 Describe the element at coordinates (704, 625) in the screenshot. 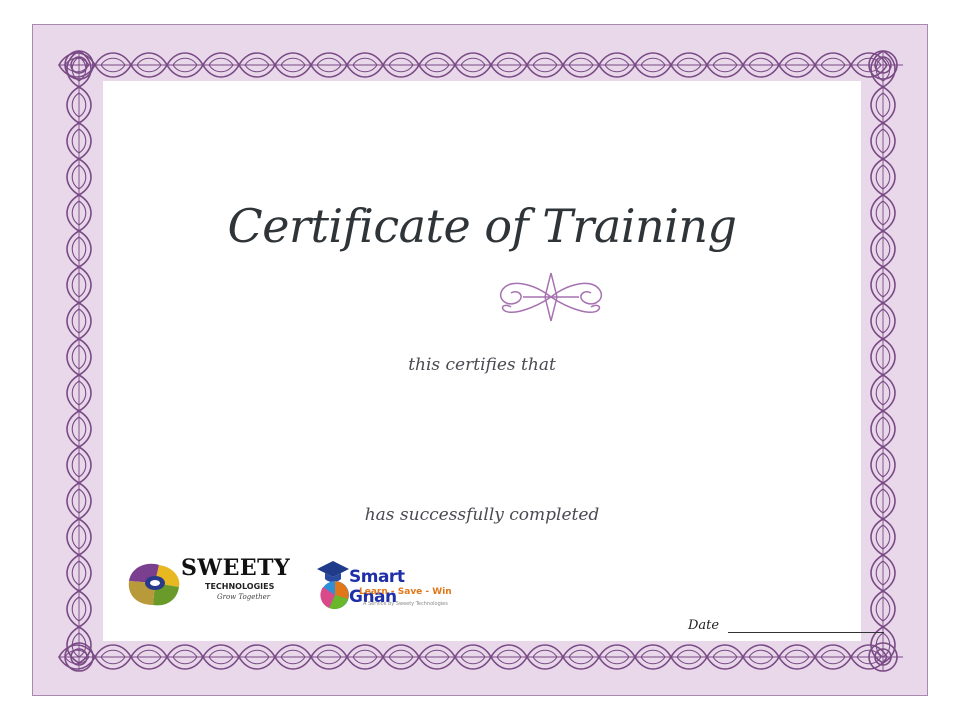

I see `date-label: Date` at that location.